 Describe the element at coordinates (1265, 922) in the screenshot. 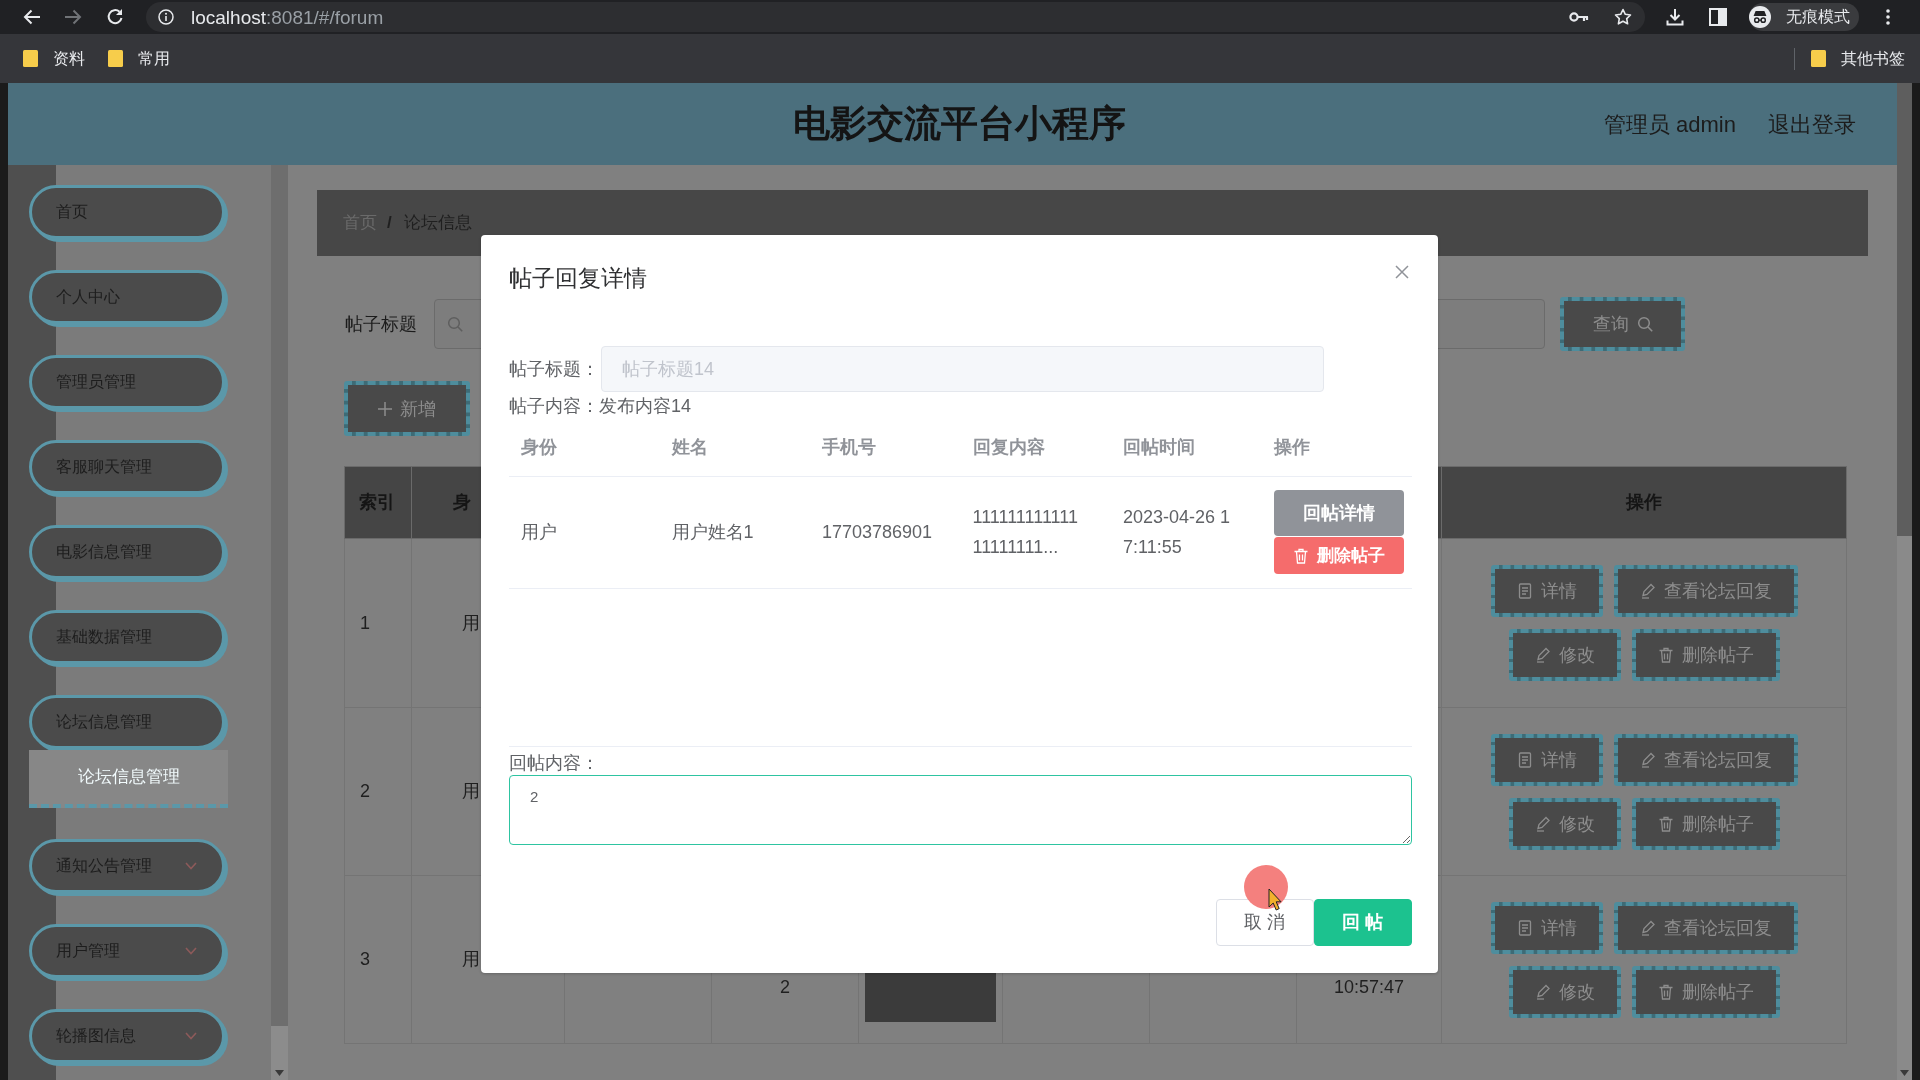

I see `cancel-button: 取 消` at that location.